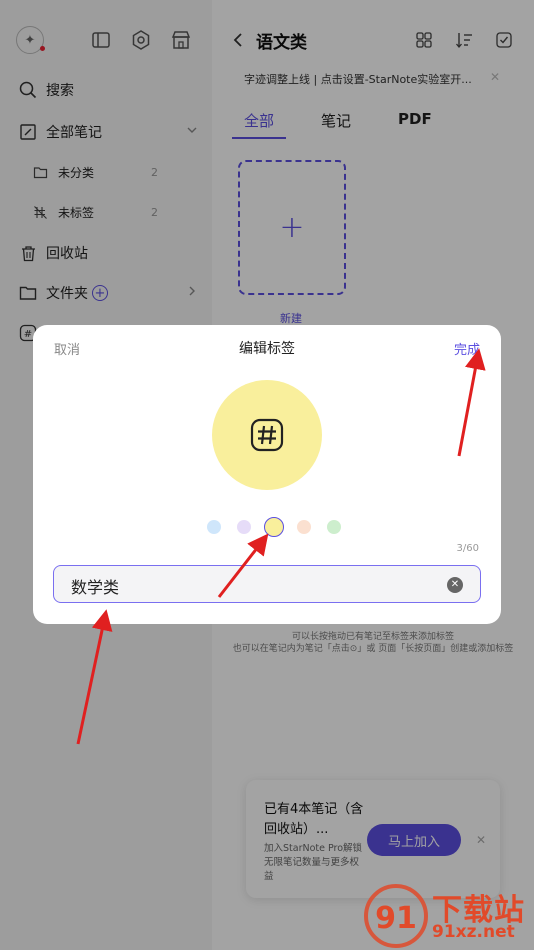  What do you see at coordinates (467, 348) in the screenshot?
I see `done-button: 完成` at bounding box center [467, 348].